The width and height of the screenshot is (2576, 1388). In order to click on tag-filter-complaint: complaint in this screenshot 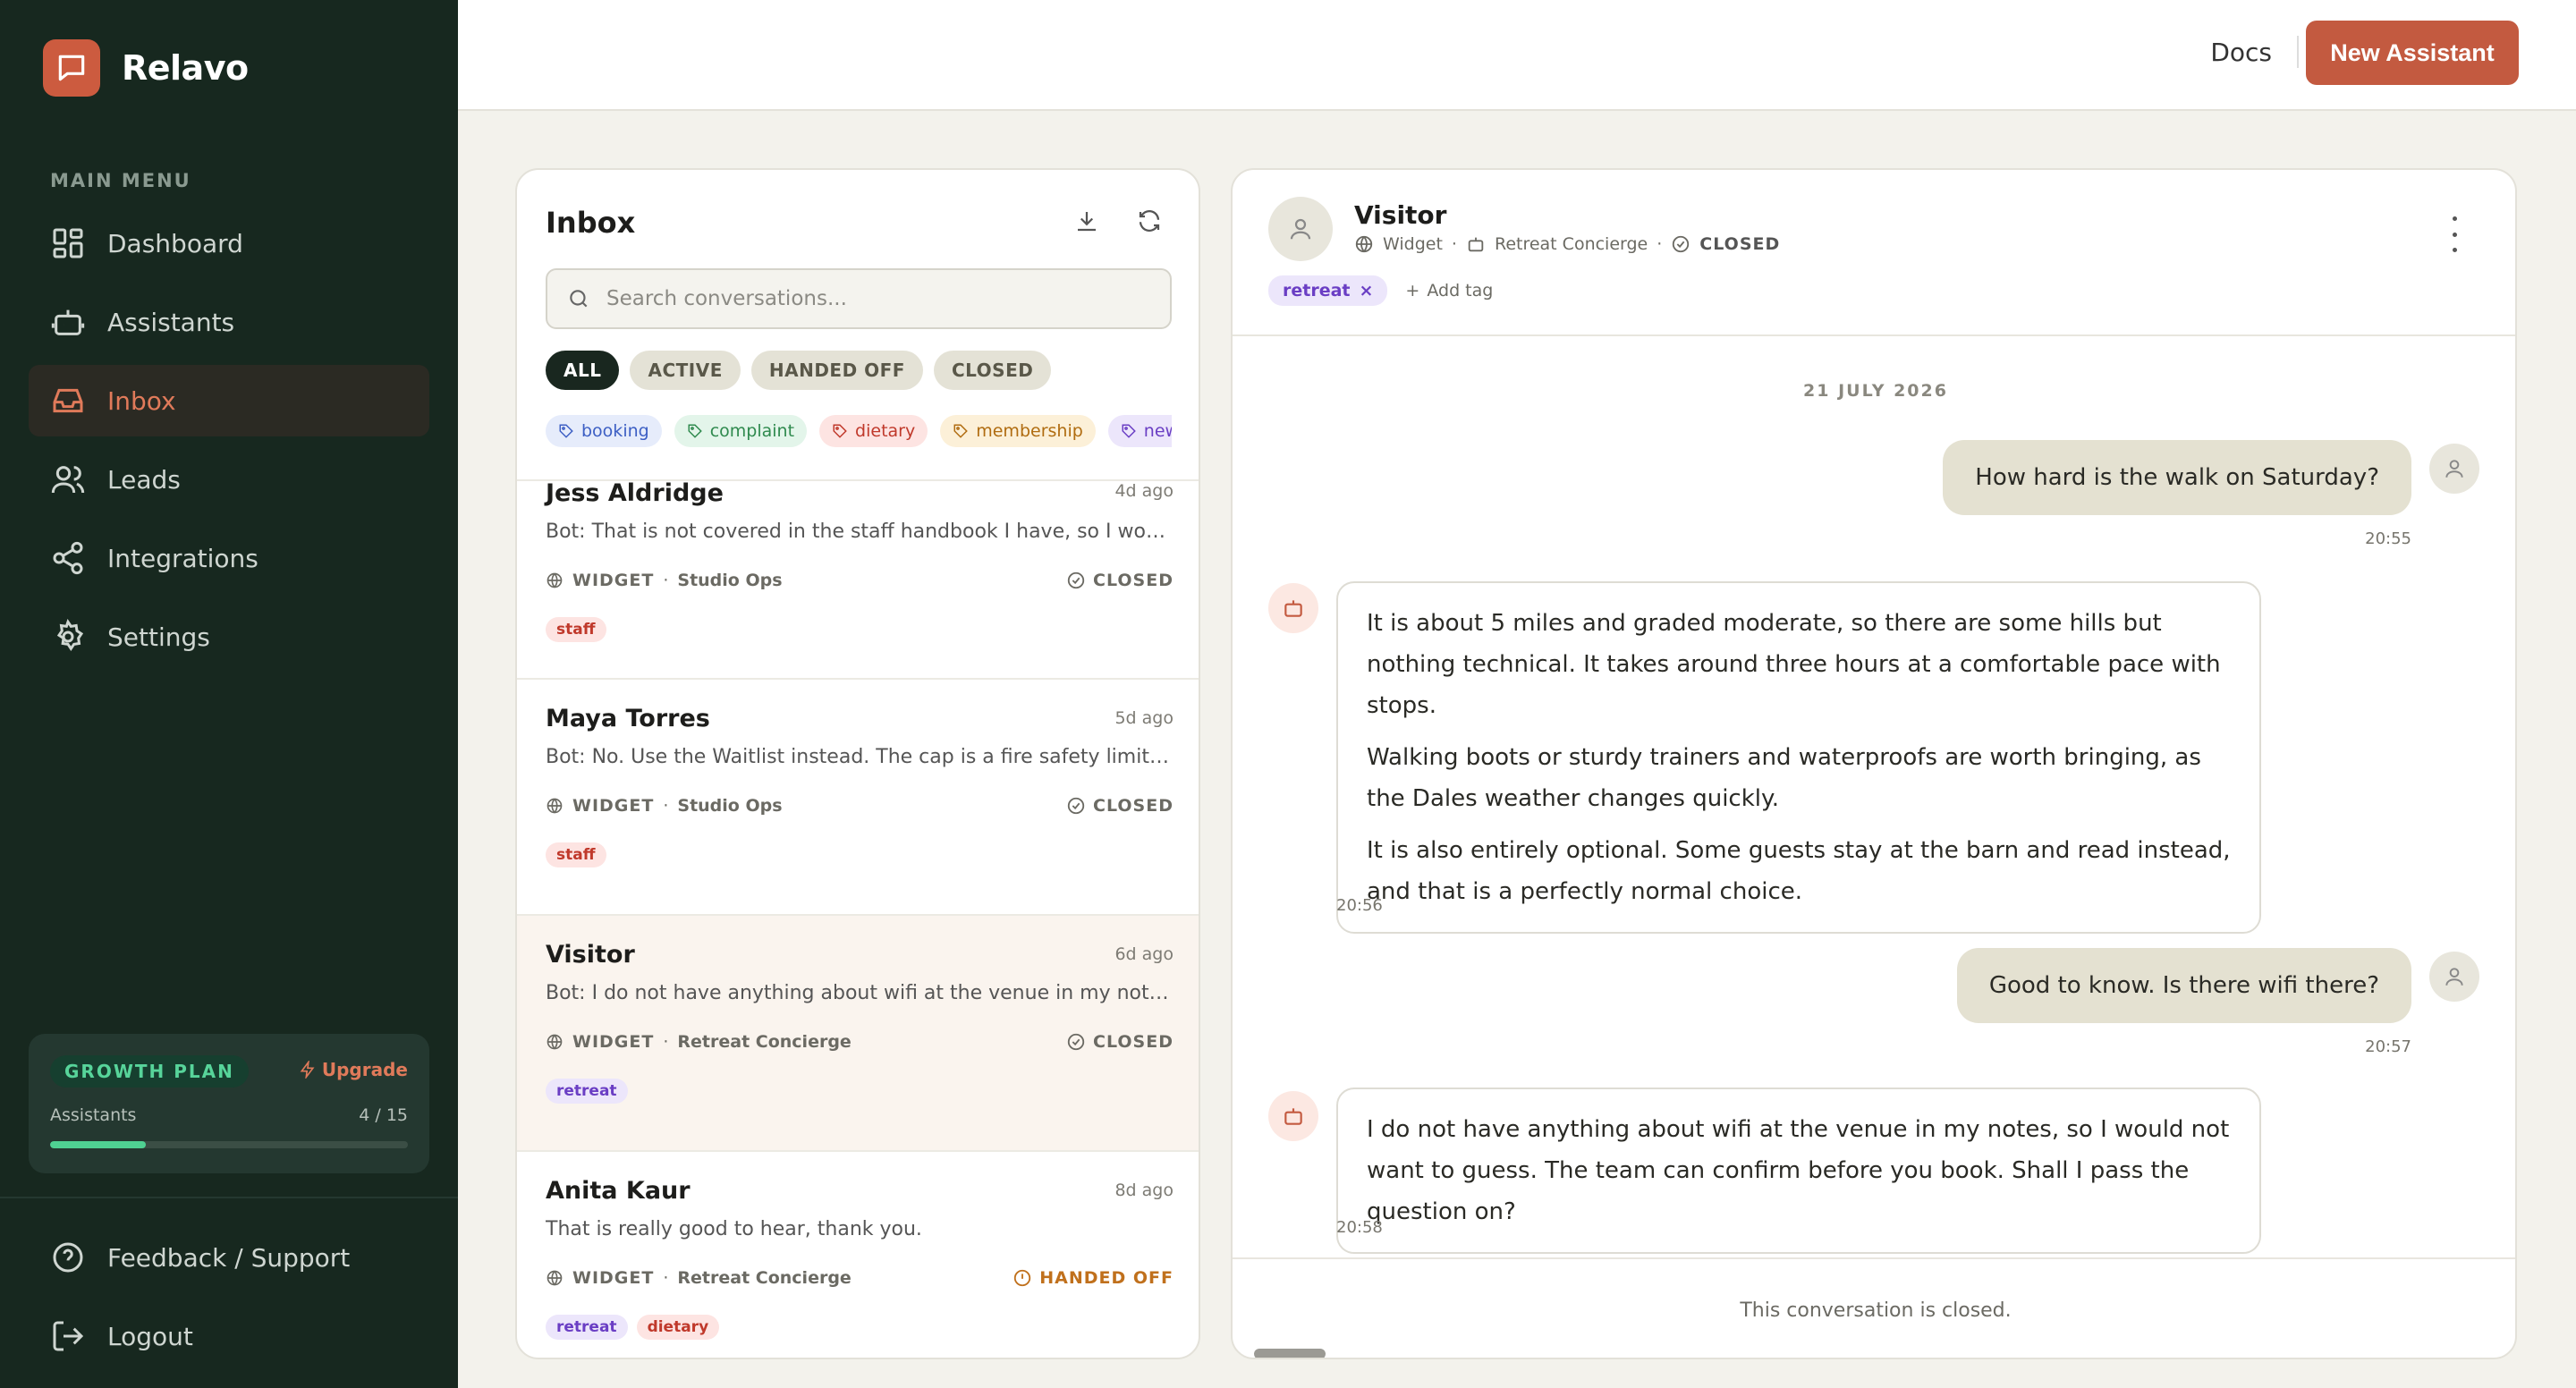, I will do `click(741, 431)`.